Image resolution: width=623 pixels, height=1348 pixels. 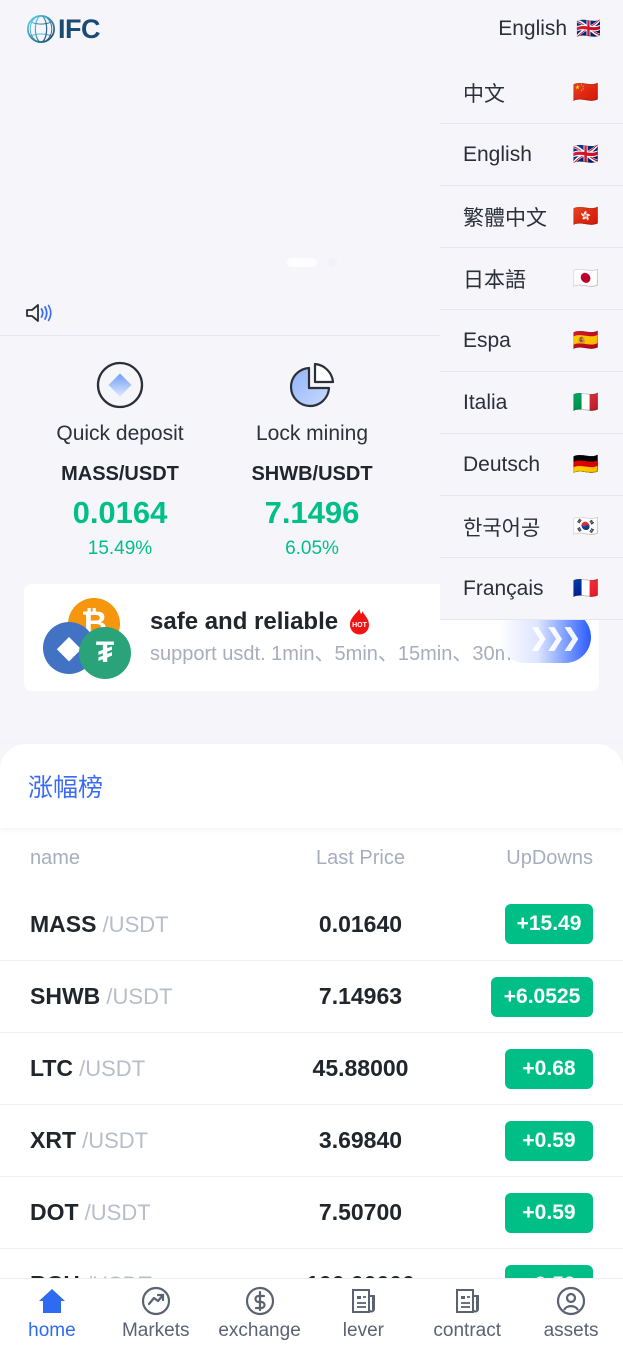 I want to click on language-option-flag-icon: 🇭🇰, so click(x=585, y=216).